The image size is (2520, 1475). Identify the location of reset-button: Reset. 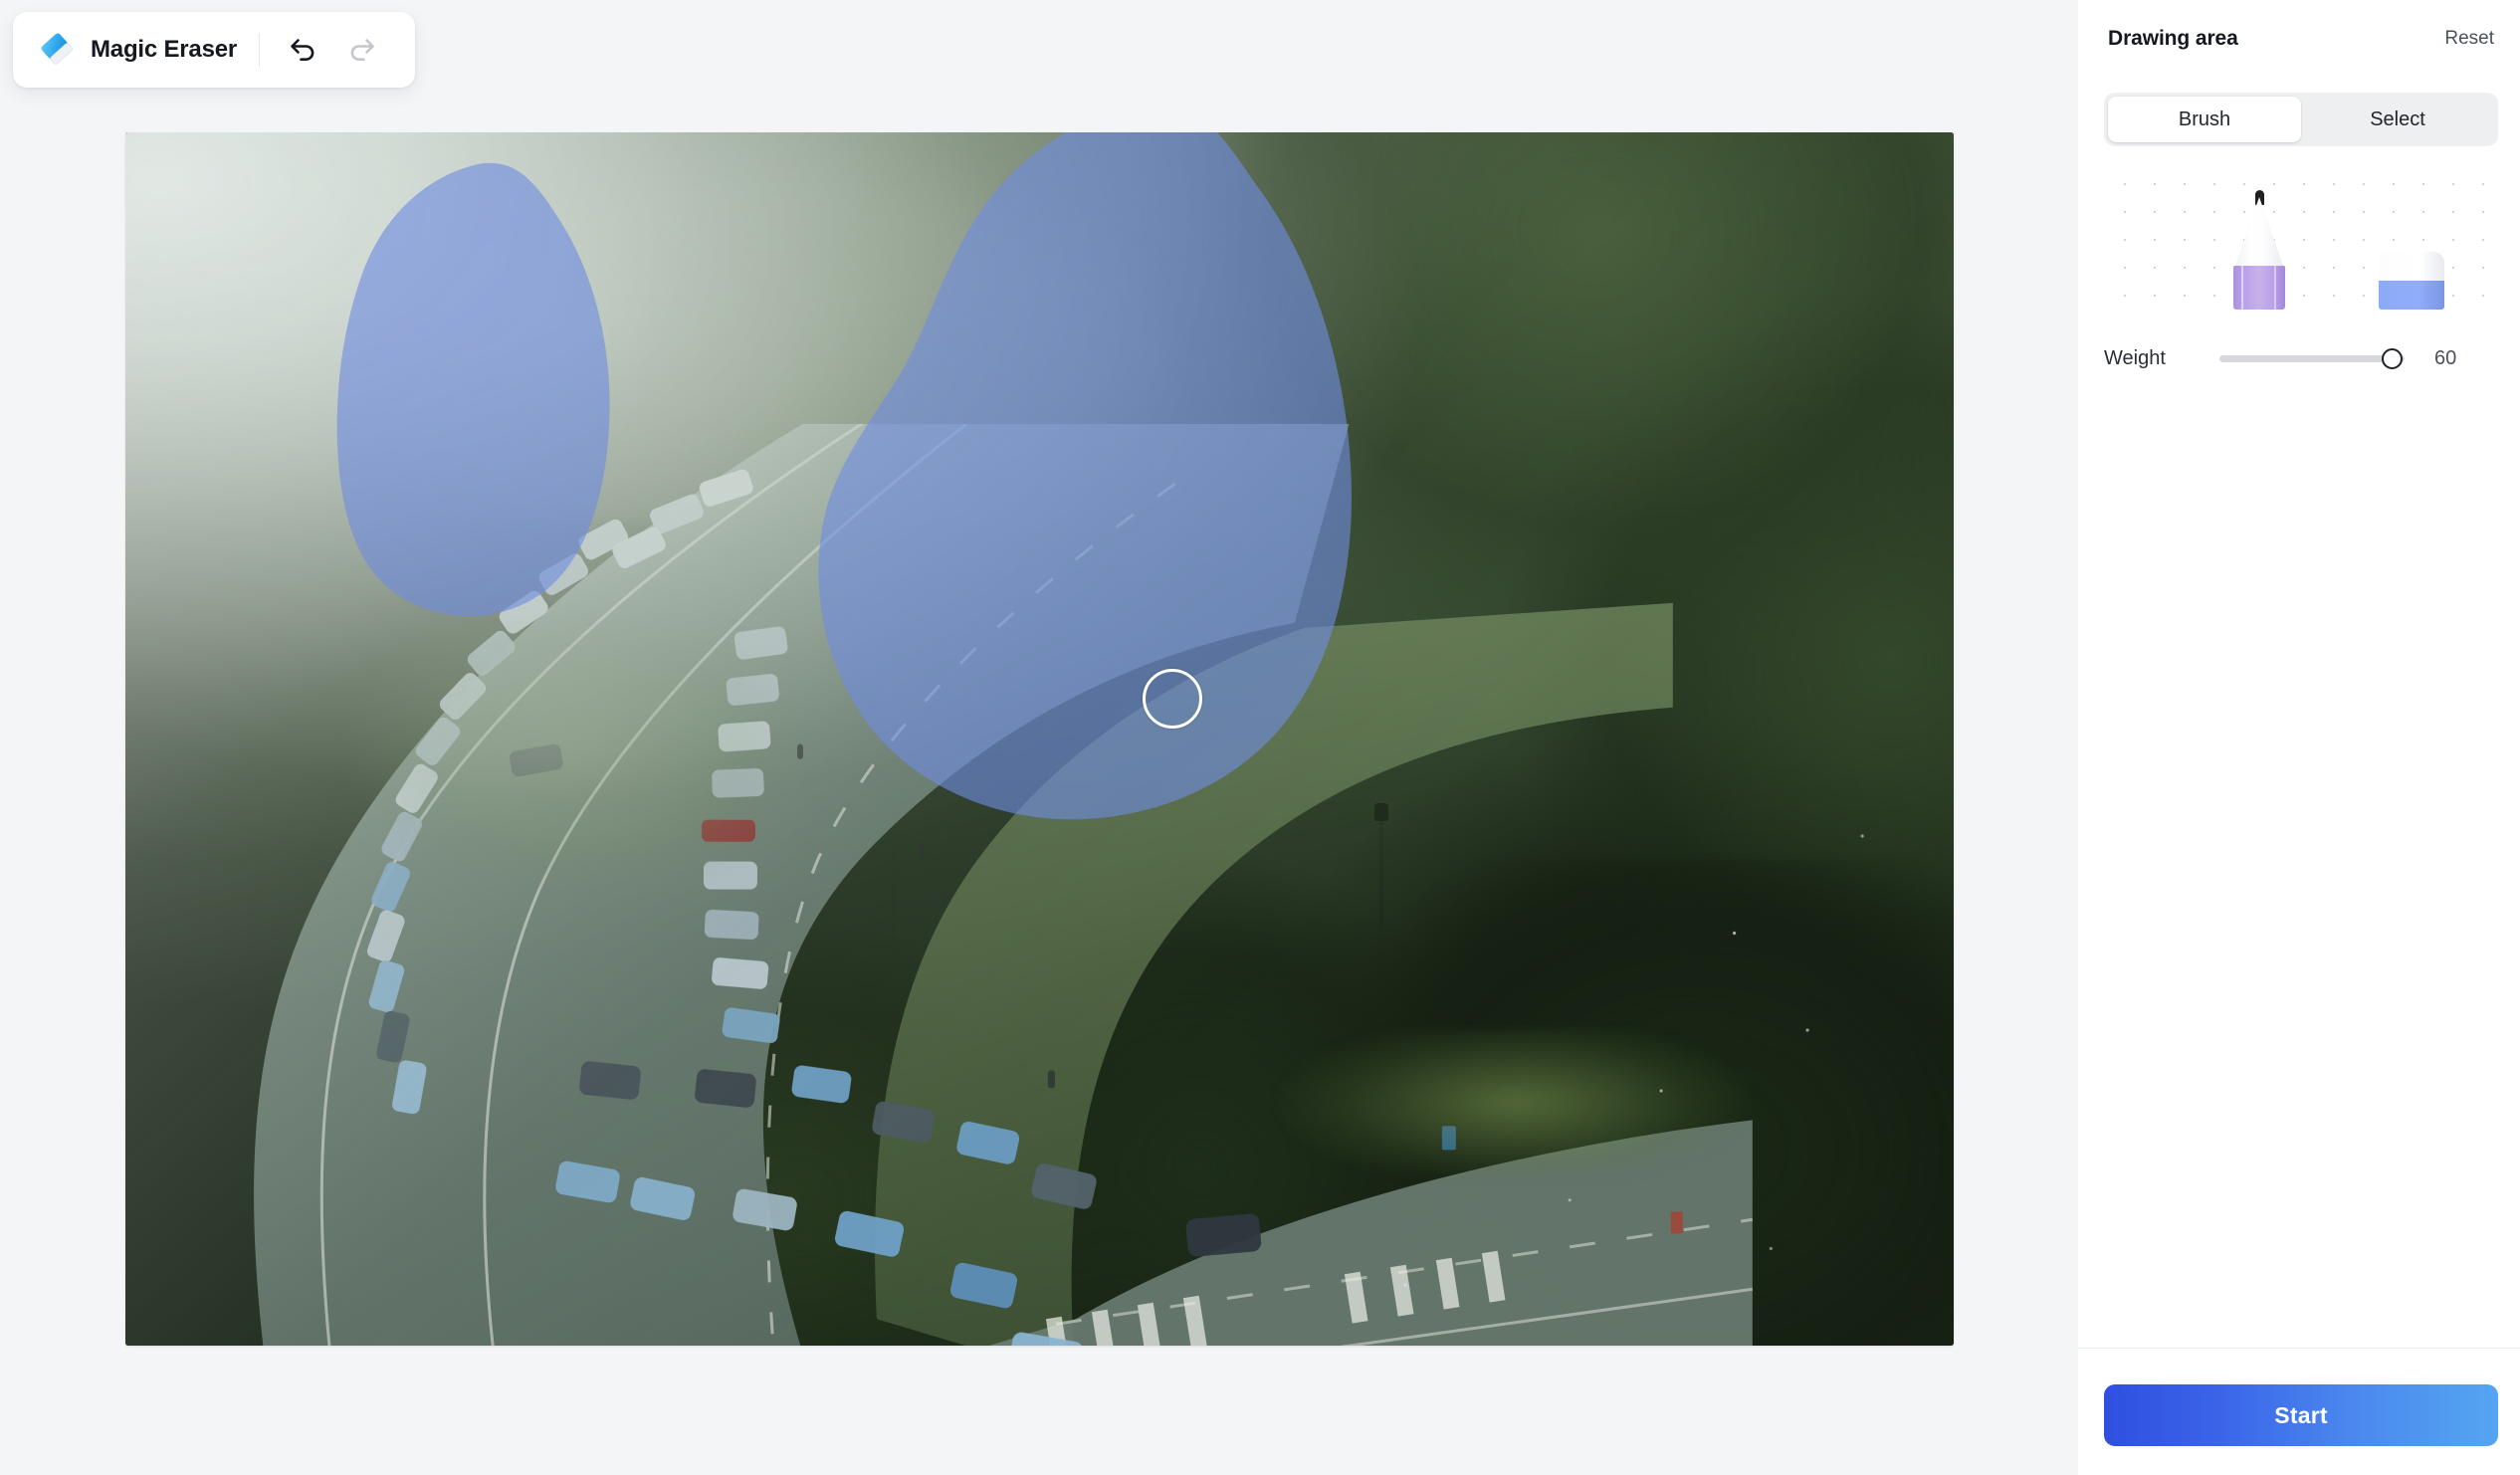
(2469, 39).